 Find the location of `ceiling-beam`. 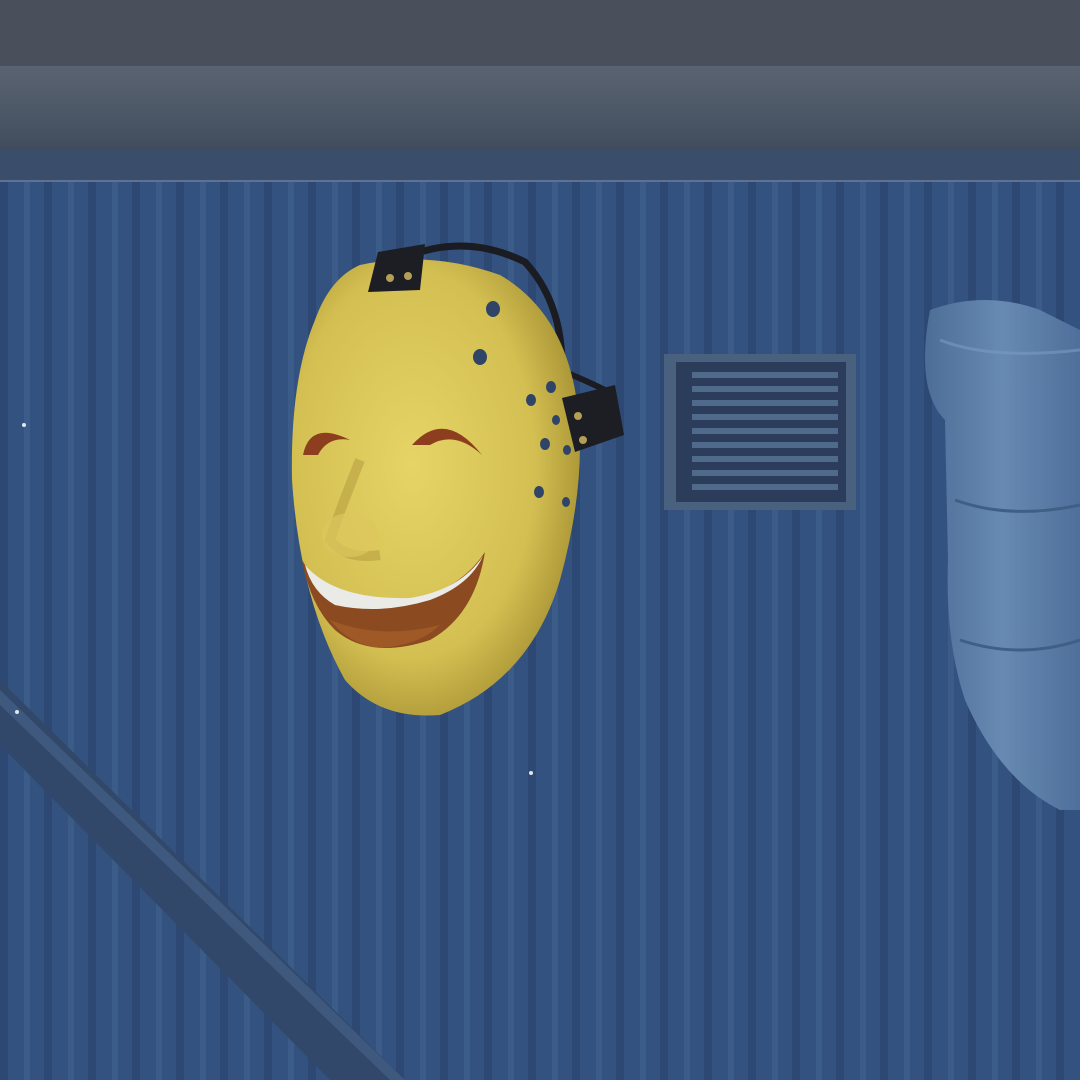

ceiling-beam is located at coordinates (540, 111).